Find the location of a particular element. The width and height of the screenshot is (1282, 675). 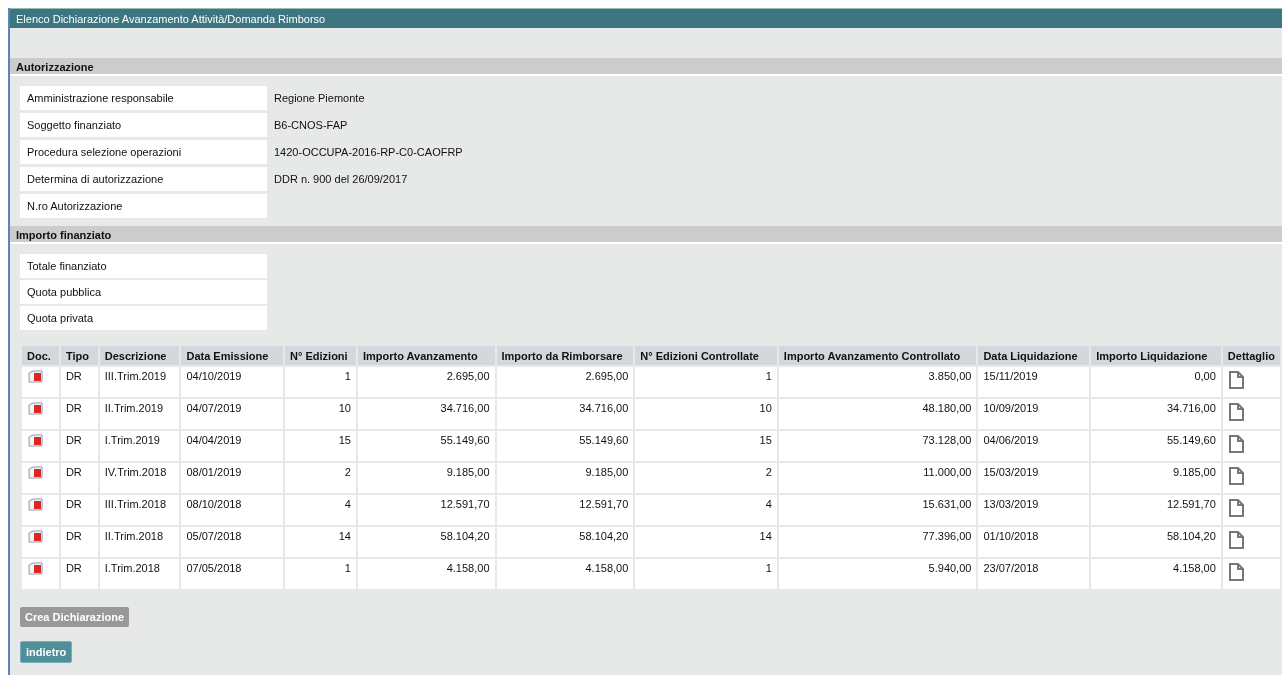

table-cell: 08/10/2018 is located at coordinates (232, 510).